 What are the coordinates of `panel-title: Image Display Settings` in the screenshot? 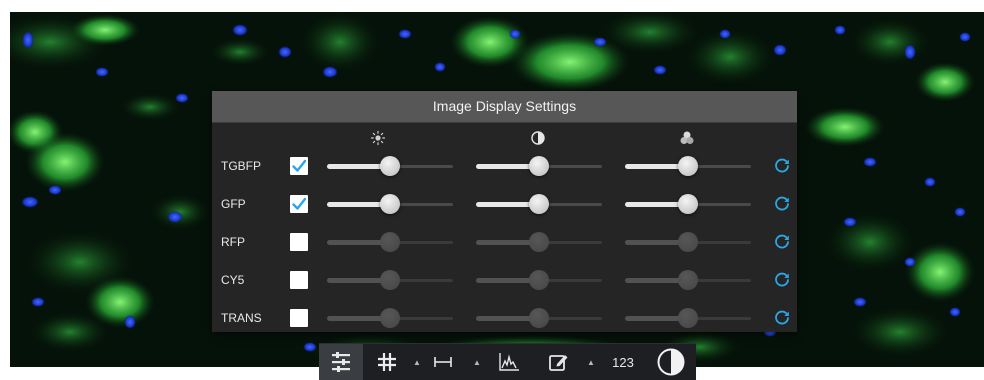 It's located at (504, 107).